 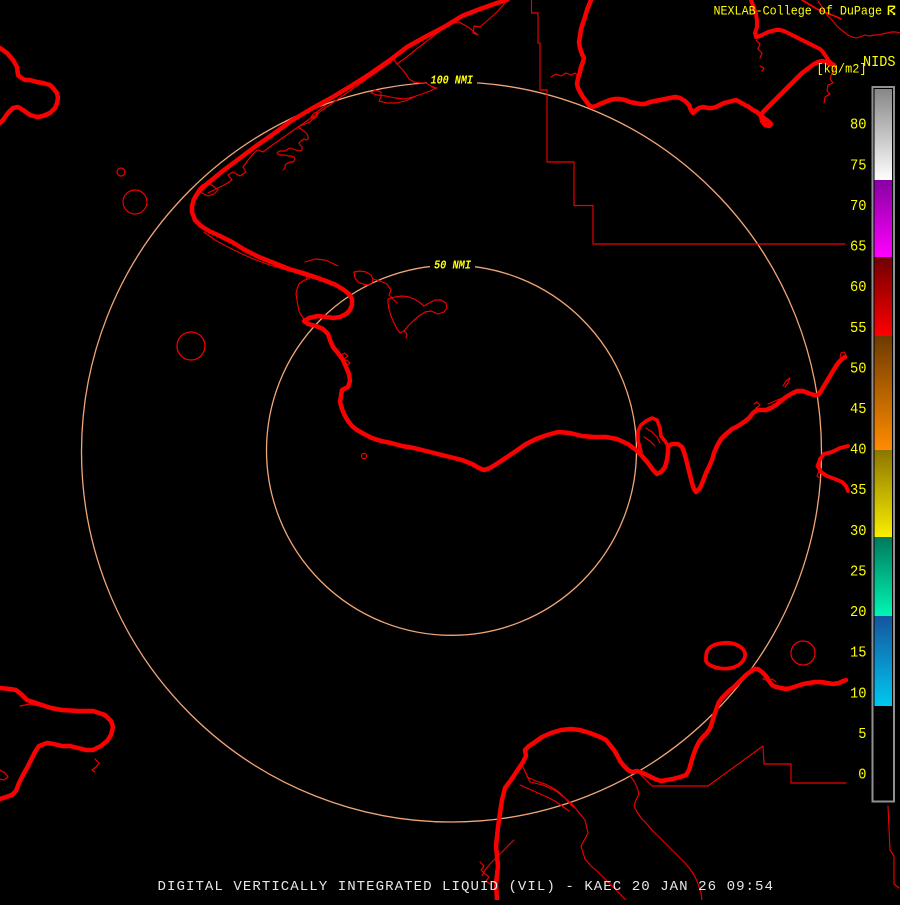 What do you see at coordinates (858, 288) in the screenshot?
I see `svg-text: 60` at bounding box center [858, 288].